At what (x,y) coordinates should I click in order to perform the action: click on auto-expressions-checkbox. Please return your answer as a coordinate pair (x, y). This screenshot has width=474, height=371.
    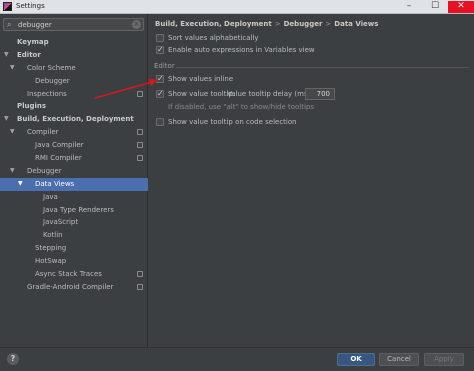
    Looking at the image, I should click on (160, 49).